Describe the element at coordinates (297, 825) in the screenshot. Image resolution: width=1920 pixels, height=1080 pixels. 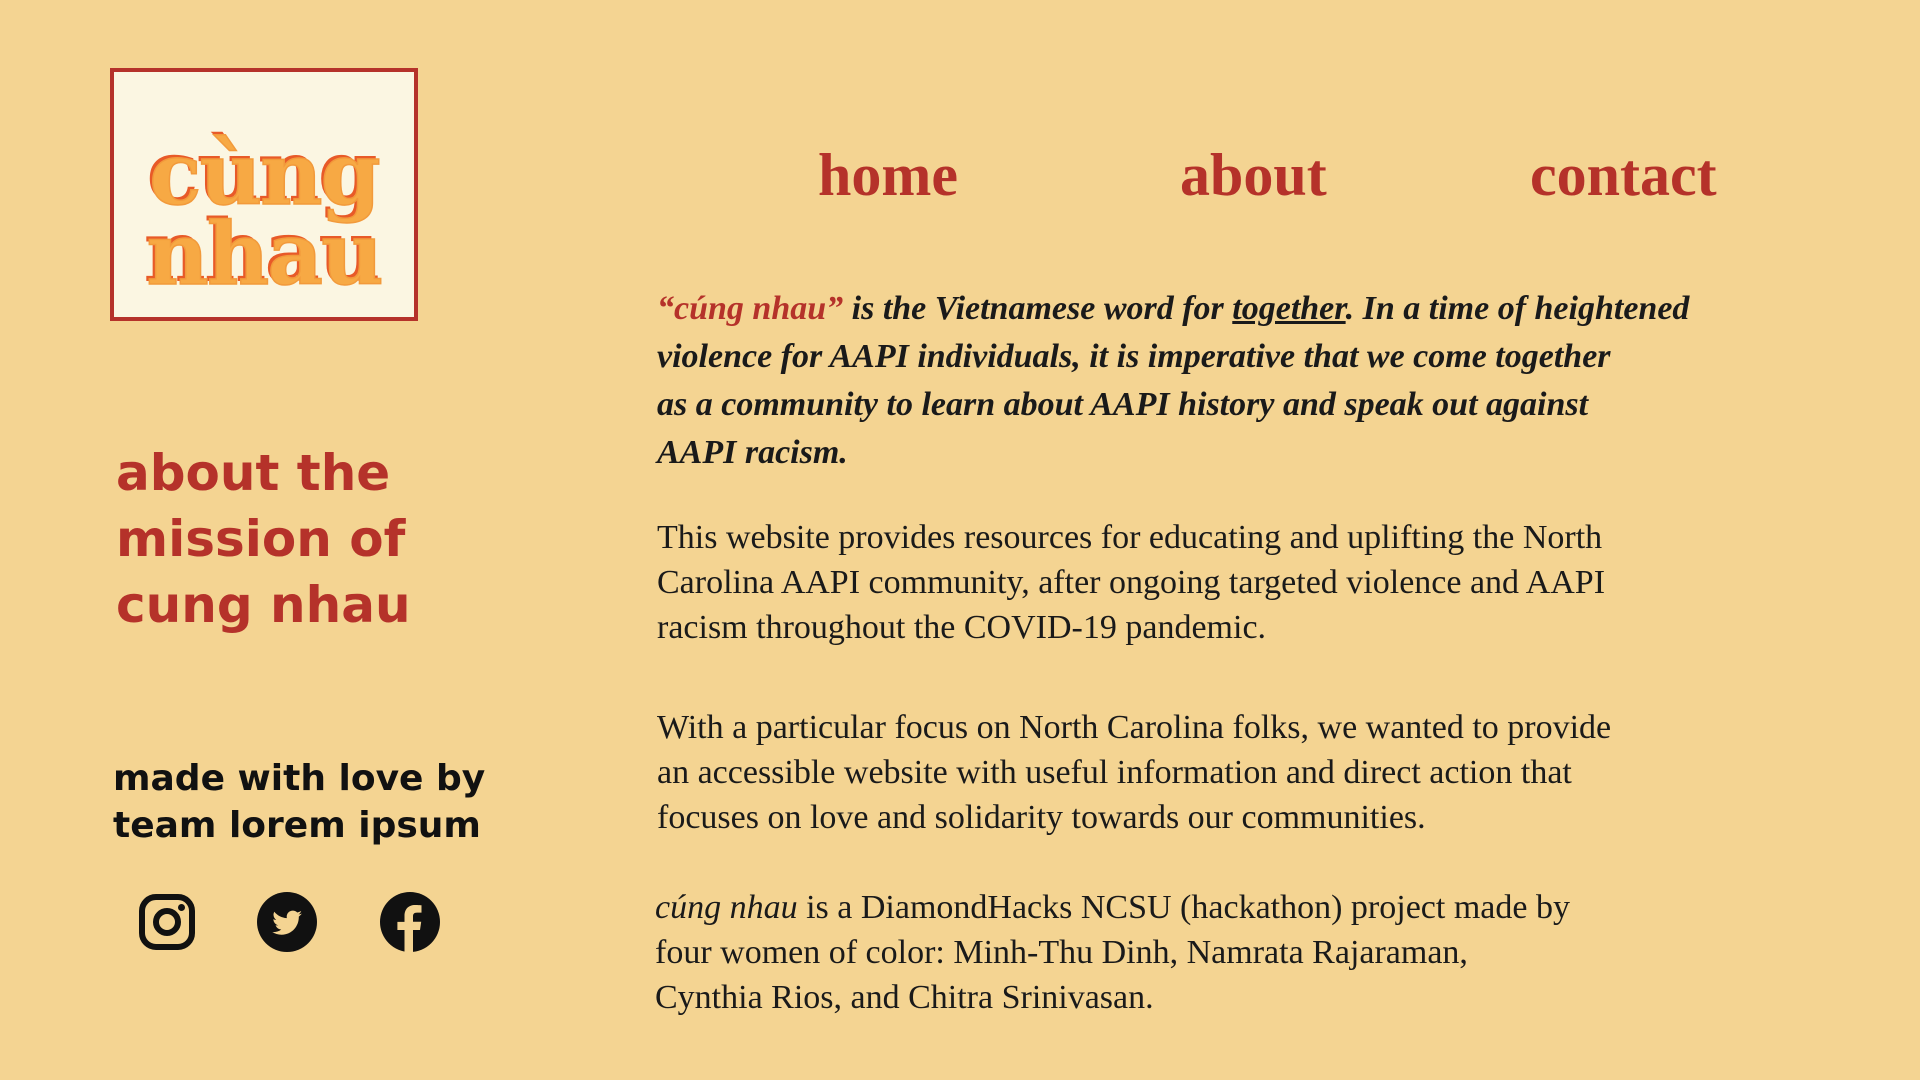
I see `credits-line: team lorem ipsum` at that location.